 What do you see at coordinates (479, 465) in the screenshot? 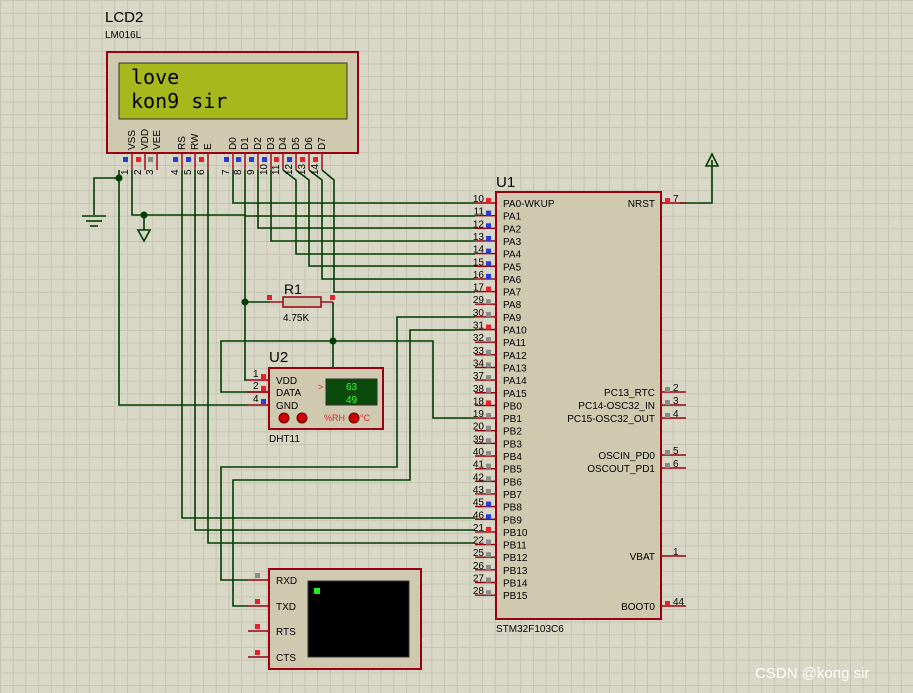
I see `mcu-pin-number: 41` at bounding box center [479, 465].